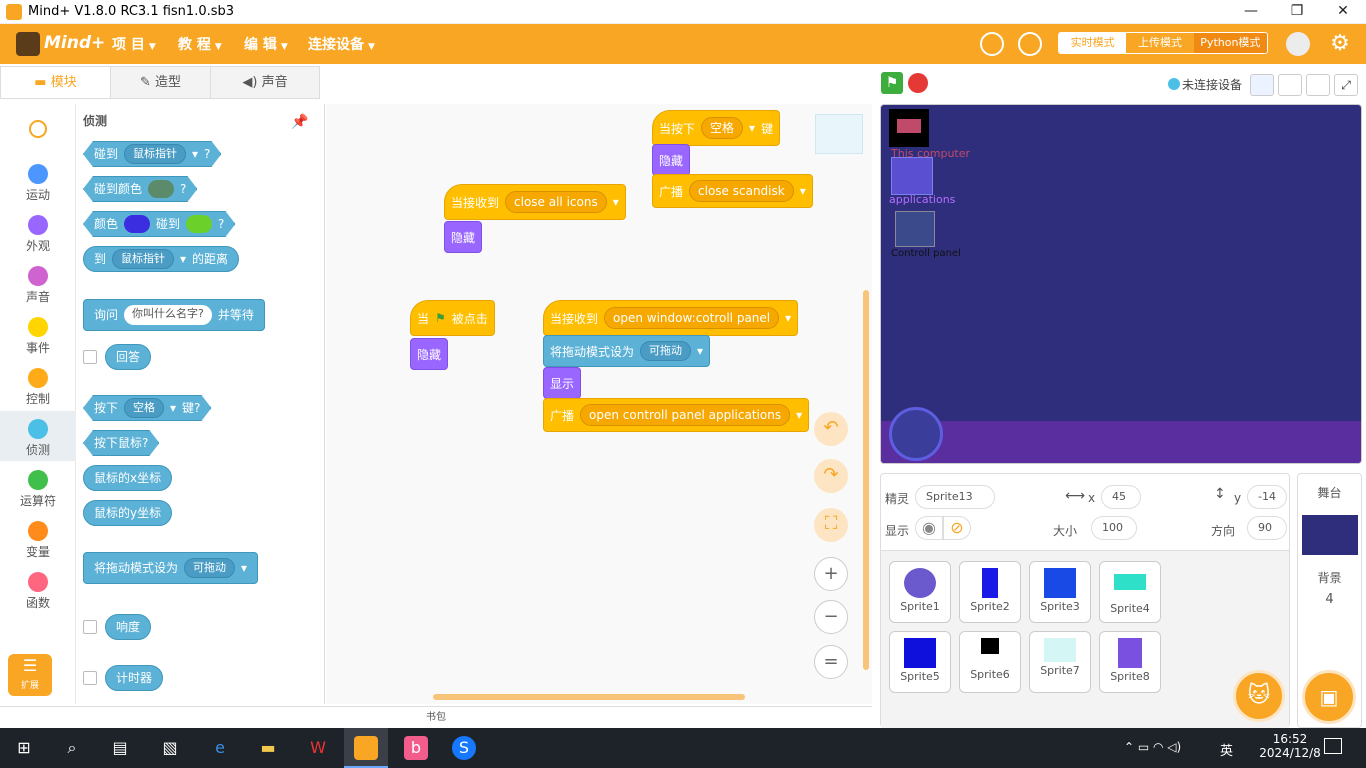 The width and height of the screenshot is (1366, 768). Describe the element at coordinates (38, 385) in the screenshot. I see `category-control: 控制` at that location.